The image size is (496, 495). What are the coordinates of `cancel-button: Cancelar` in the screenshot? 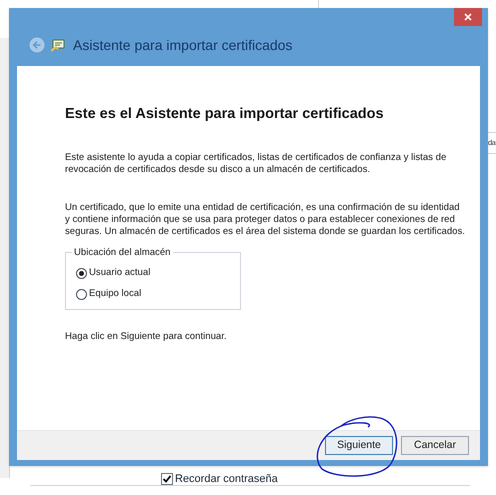 It's located at (435, 445).